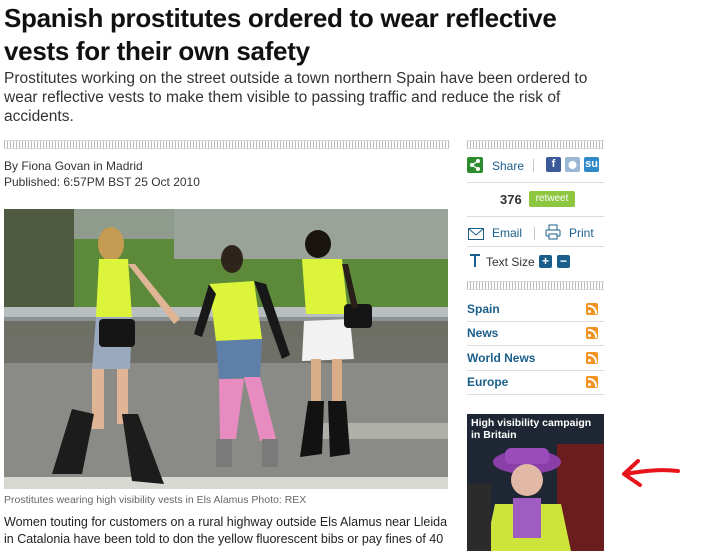  Describe the element at coordinates (535, 482) in the screenshot. I see `promo-gallery-link: High visibility campaign in Britain` at that location.